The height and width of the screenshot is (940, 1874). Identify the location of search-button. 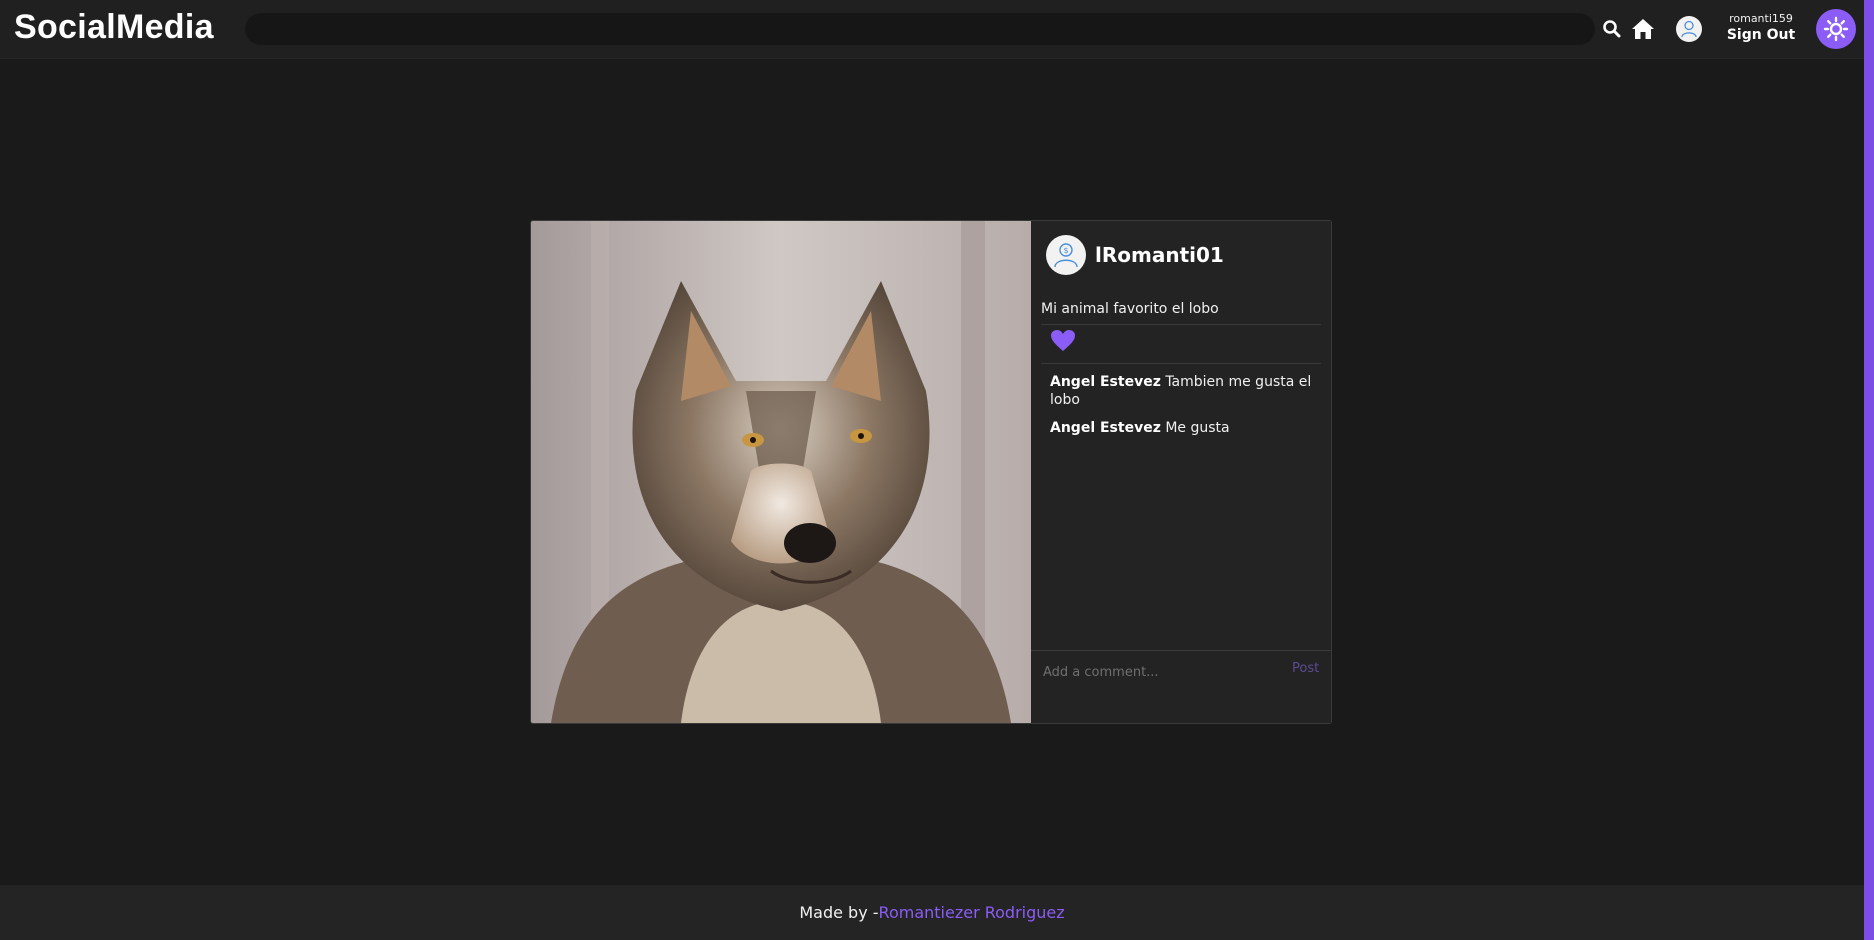
(1612, 29).